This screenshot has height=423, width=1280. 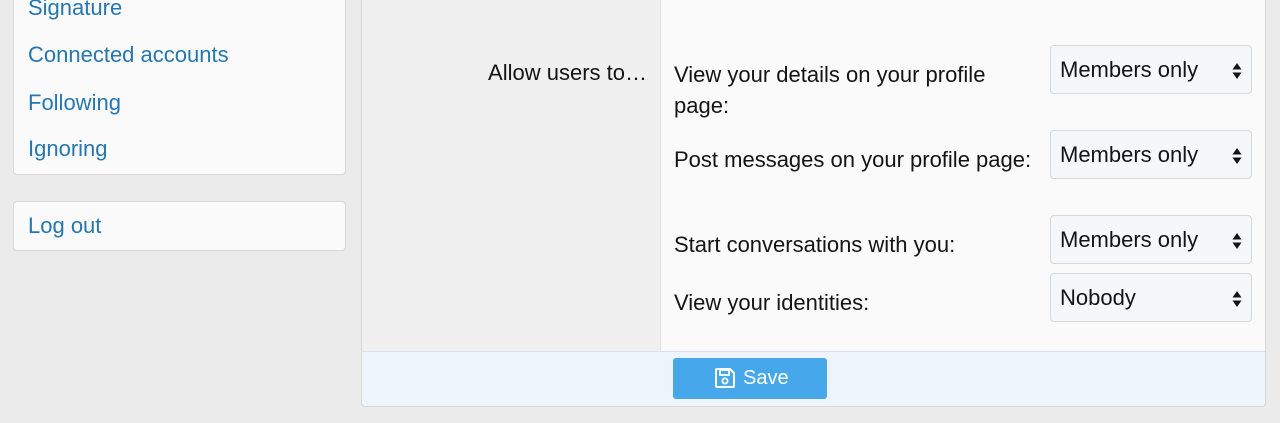 What do you see at coordinates (68, 149) in the screenshot?
I see `sidebar-item-ignoring: Ignoring` at bounding box center [68, 149].